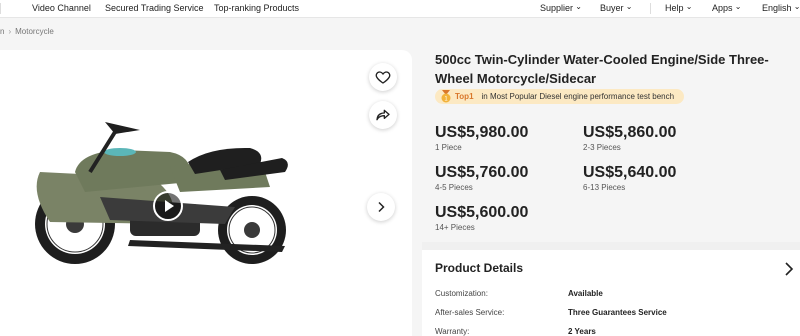 This screenshot has height=336, width=800. I want to click on nav-secured-trading: Secured Trading Service, so click(154, 8).